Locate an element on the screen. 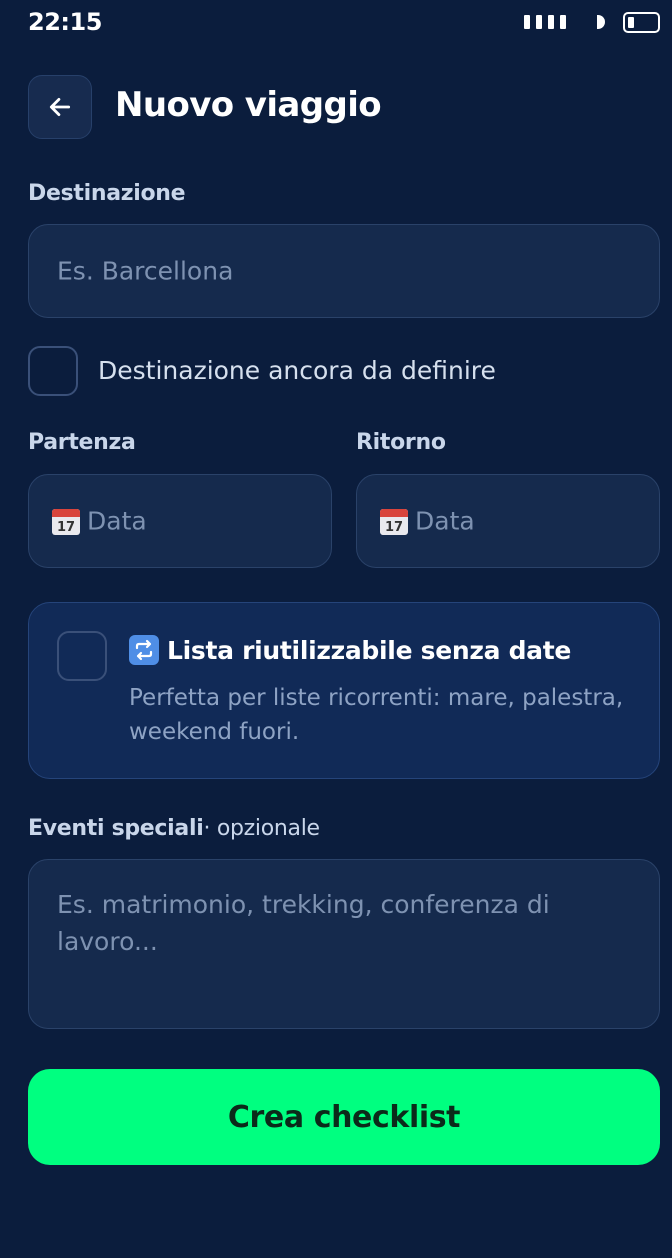 This screenshot has width=672, height=1258. return-label: Ritorno is located at coordinates (401, 442).